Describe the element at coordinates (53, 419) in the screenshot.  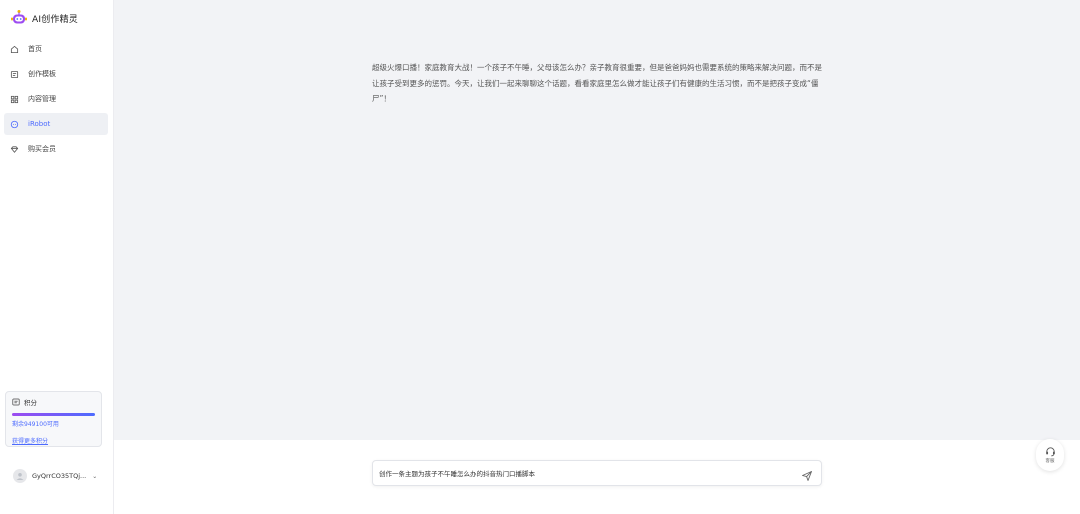
I see `points-card: 积分 剩余949100可用 获得更多积分` at that location.